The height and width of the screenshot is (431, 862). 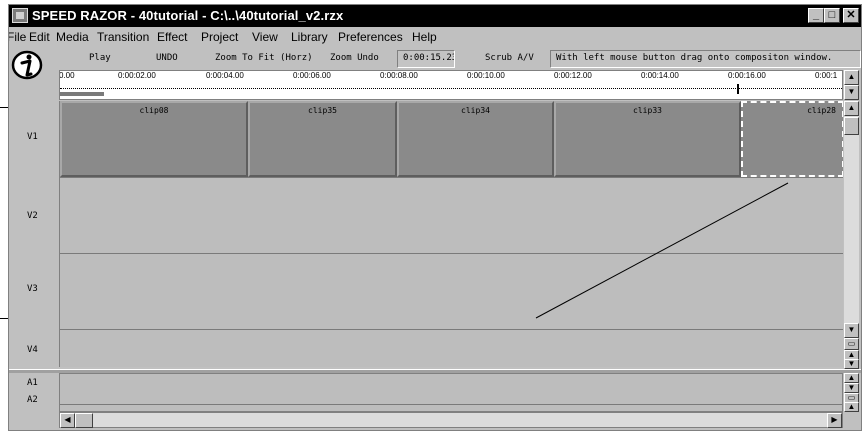 I want to click on playhead-marker, so click(x=738, y=89).